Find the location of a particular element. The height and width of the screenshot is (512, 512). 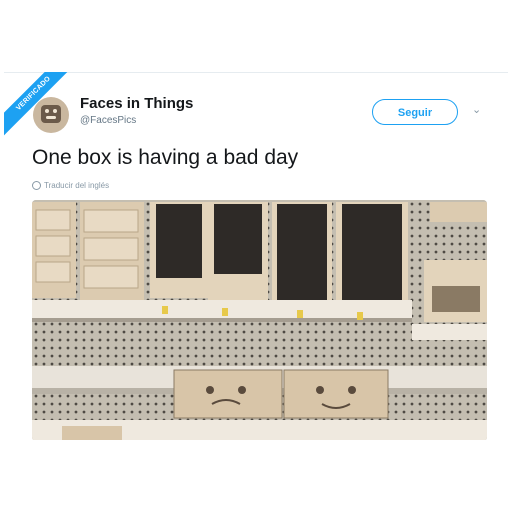

bottom-margin is located at coordinates (256, 476).